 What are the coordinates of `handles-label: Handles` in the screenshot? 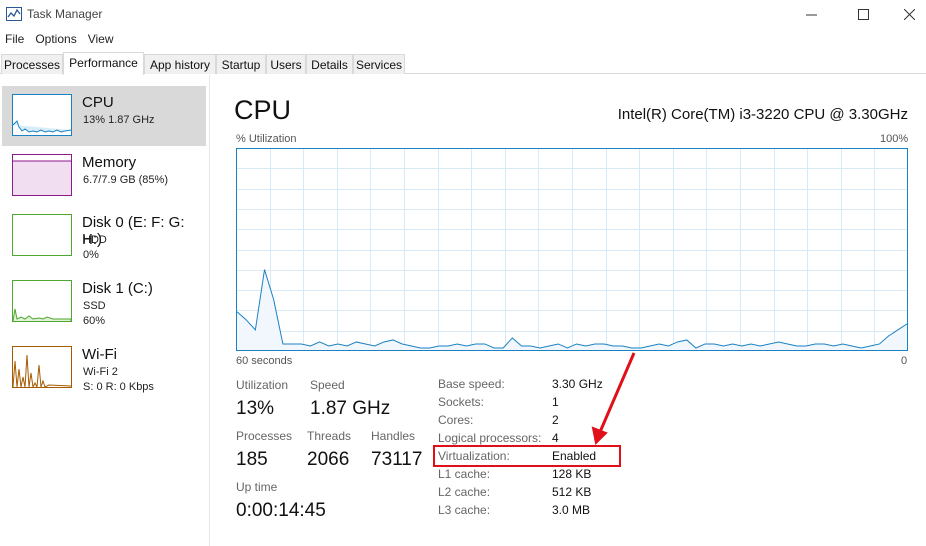 It's located at (393, 436).